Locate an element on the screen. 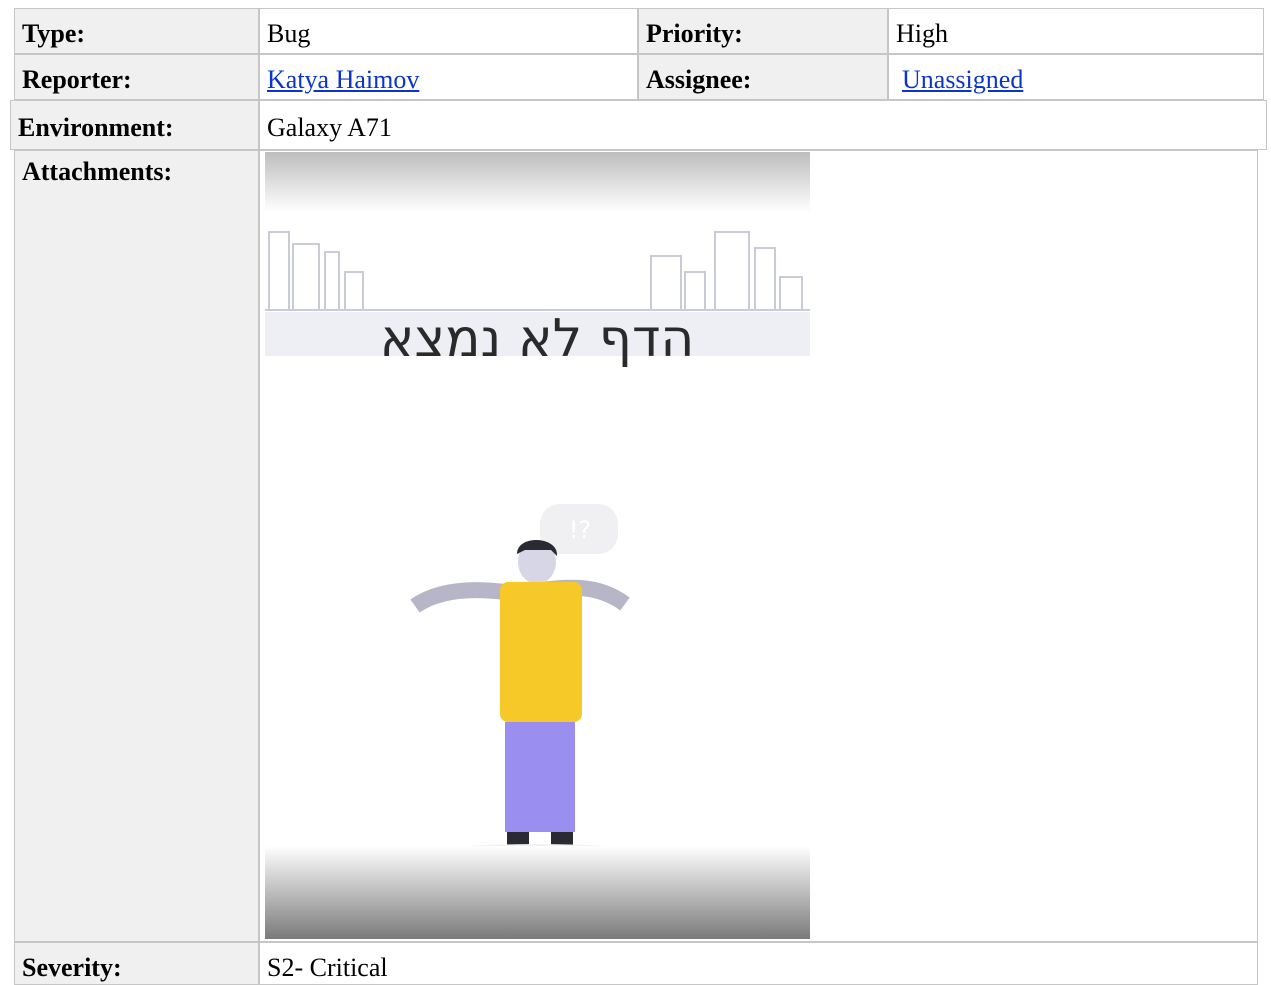 This screenshot has height=985, width=1271. assignee-label: Assignee: is located at coordinates (763, 77).